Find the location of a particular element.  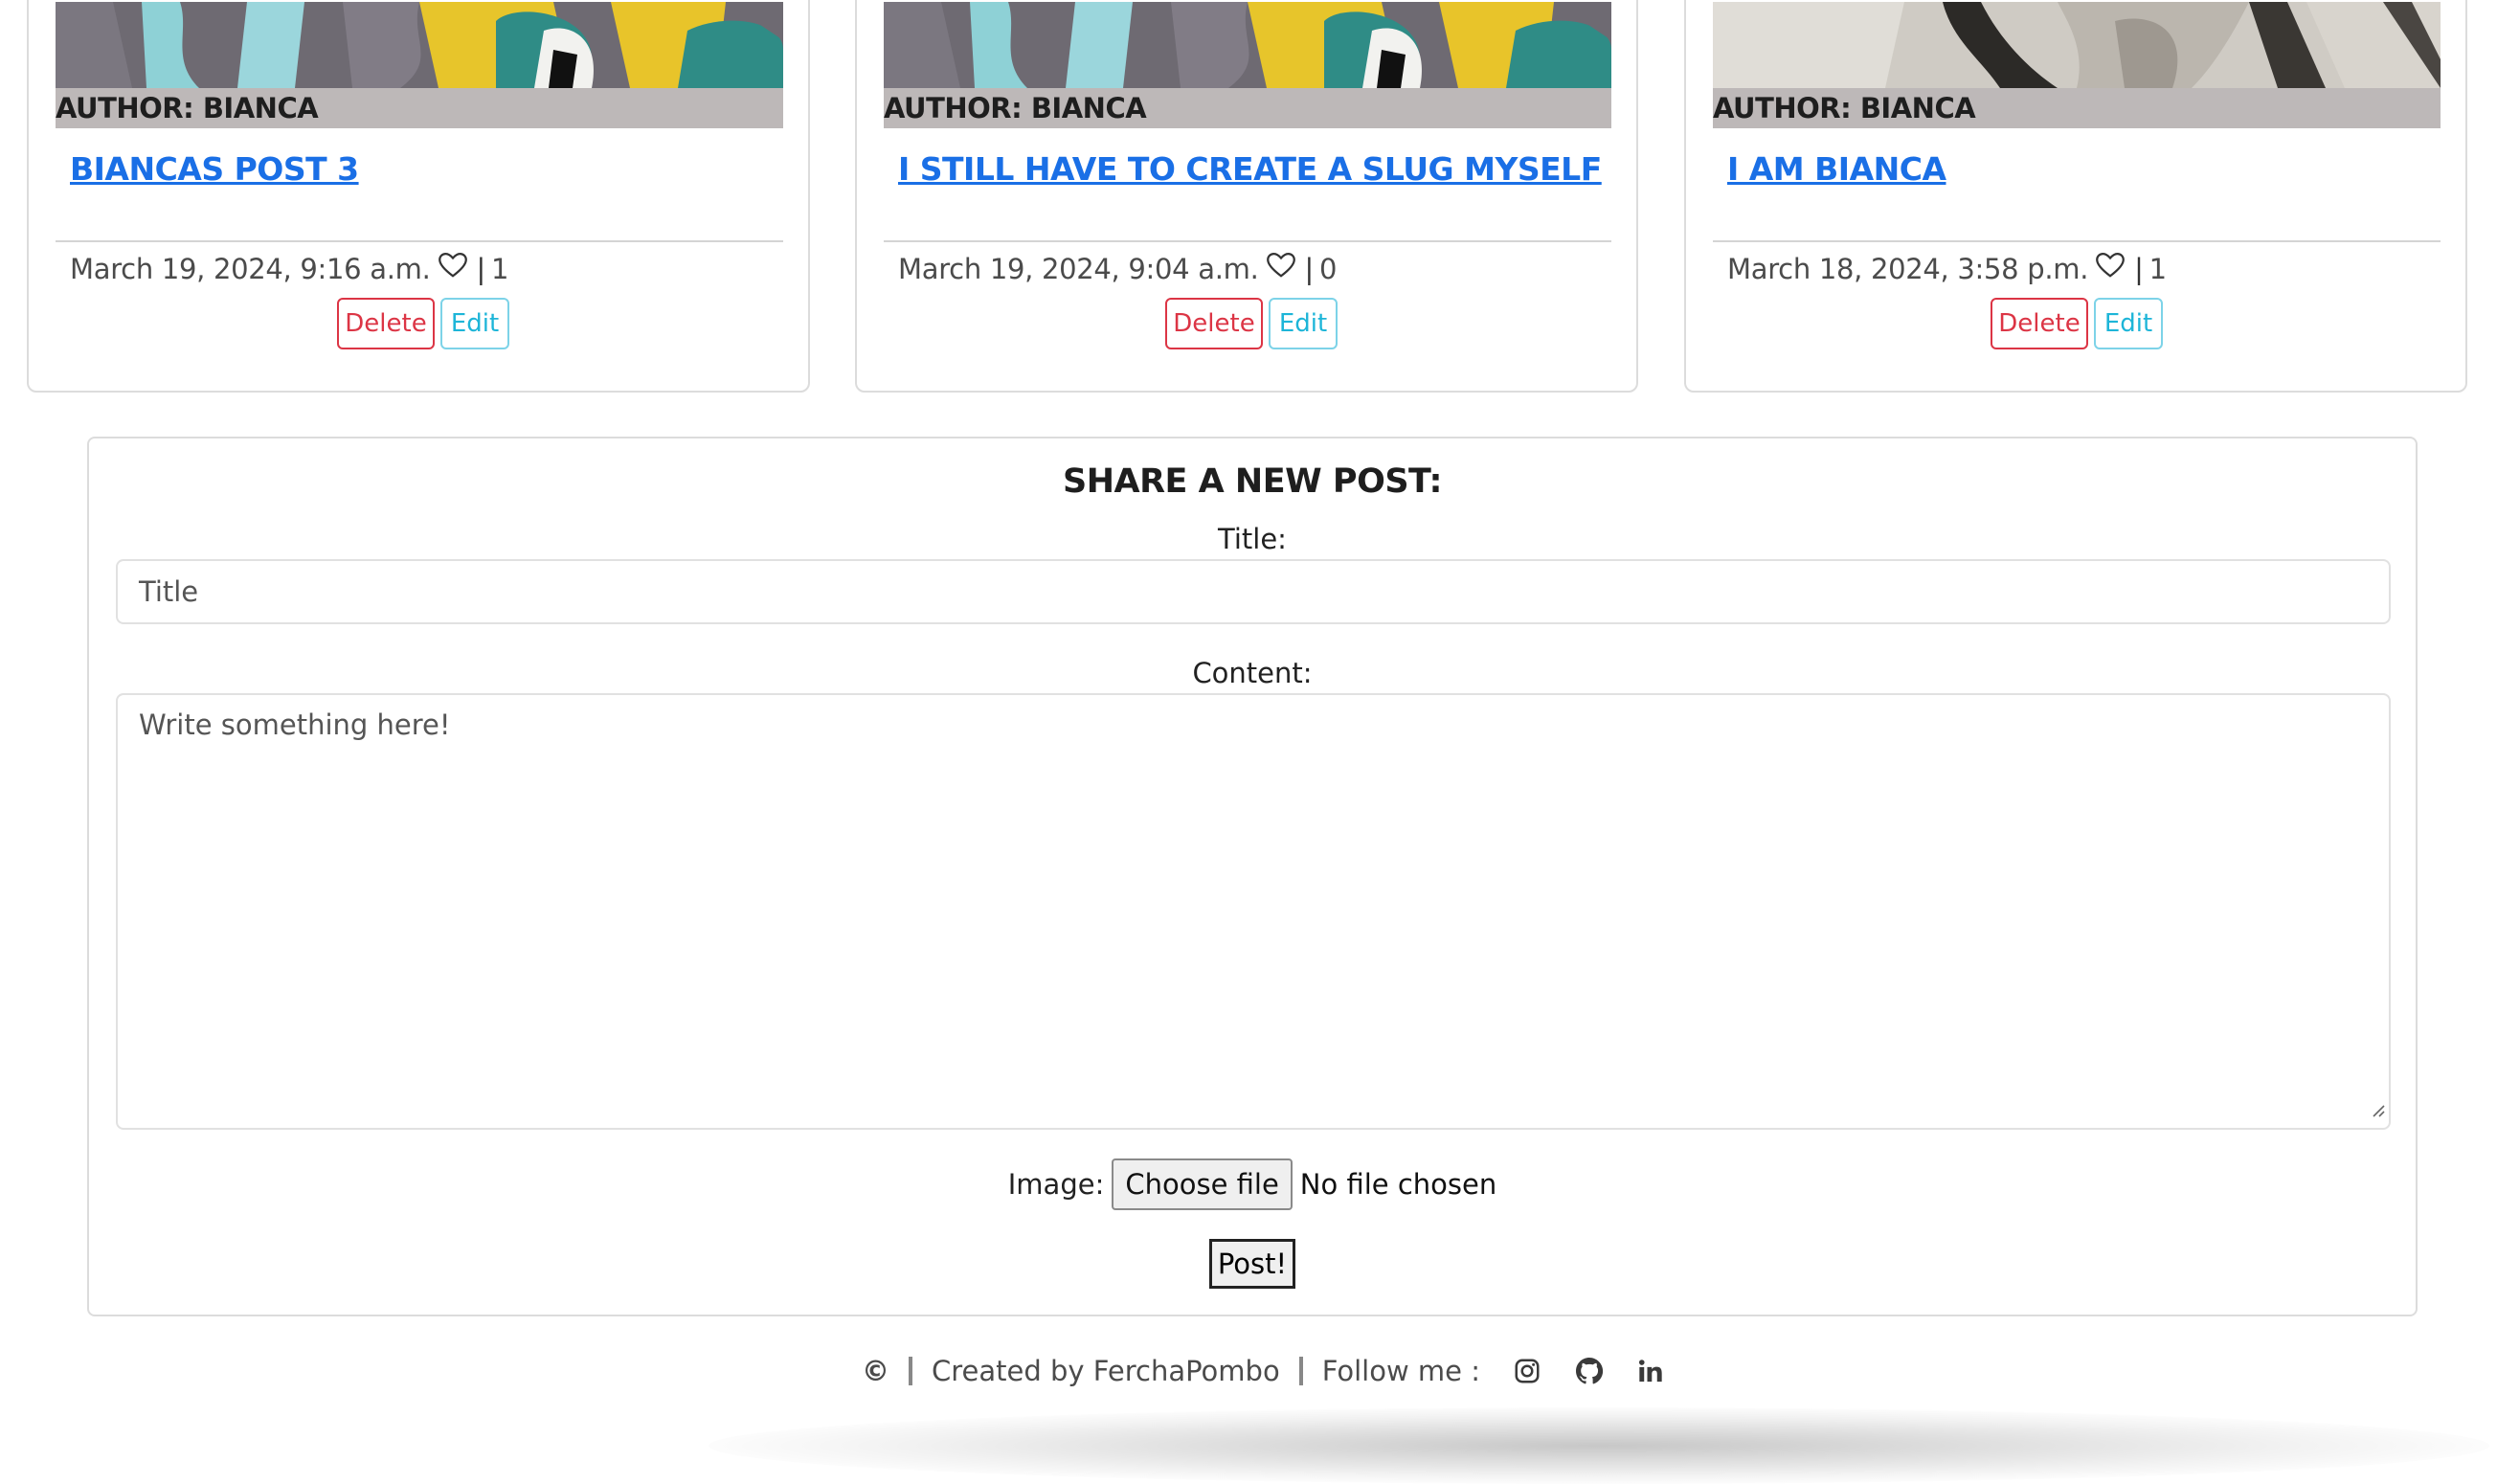

github-icon is located at coordinates (1589, 1371).